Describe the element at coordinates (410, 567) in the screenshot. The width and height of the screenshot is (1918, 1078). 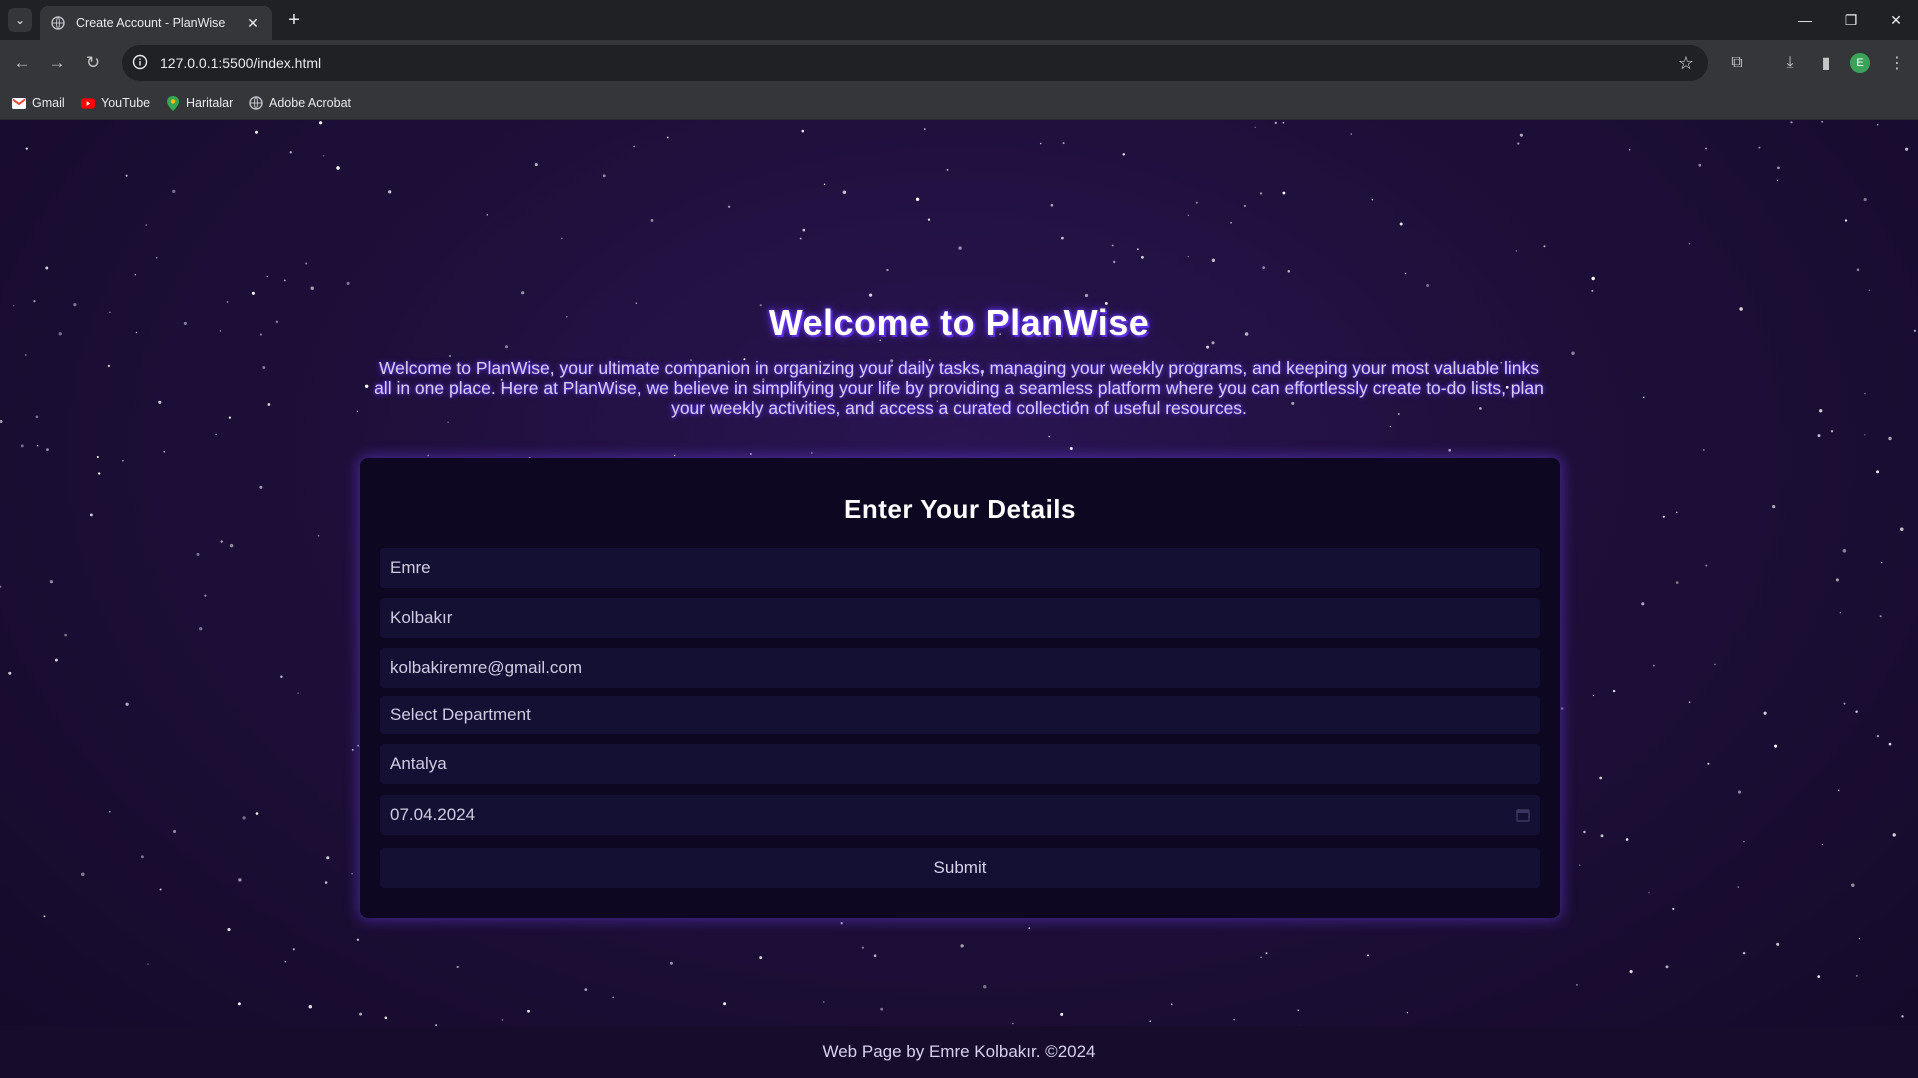
I see `first-name-value: Emre` at that location.